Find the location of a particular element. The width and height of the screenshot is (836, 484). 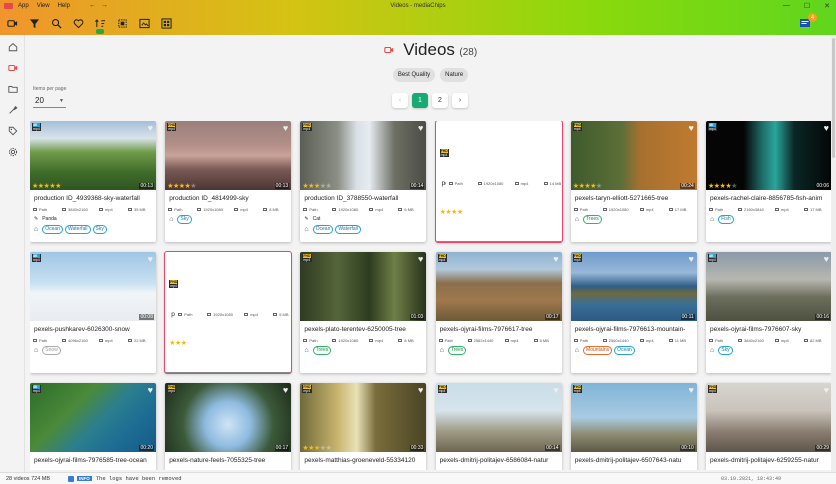

video-thumbnail: FHD mp4 ♥ 01:03 is located at coordinates (363, 286).